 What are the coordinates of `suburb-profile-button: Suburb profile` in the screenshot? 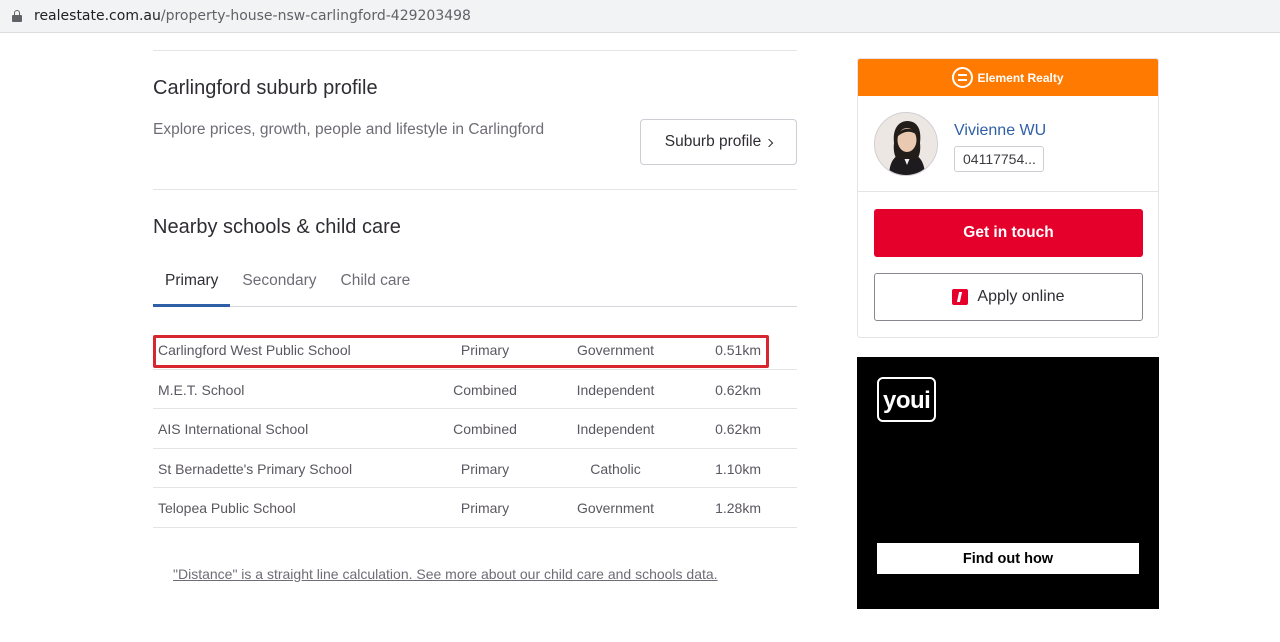 It's located at (718, 142).